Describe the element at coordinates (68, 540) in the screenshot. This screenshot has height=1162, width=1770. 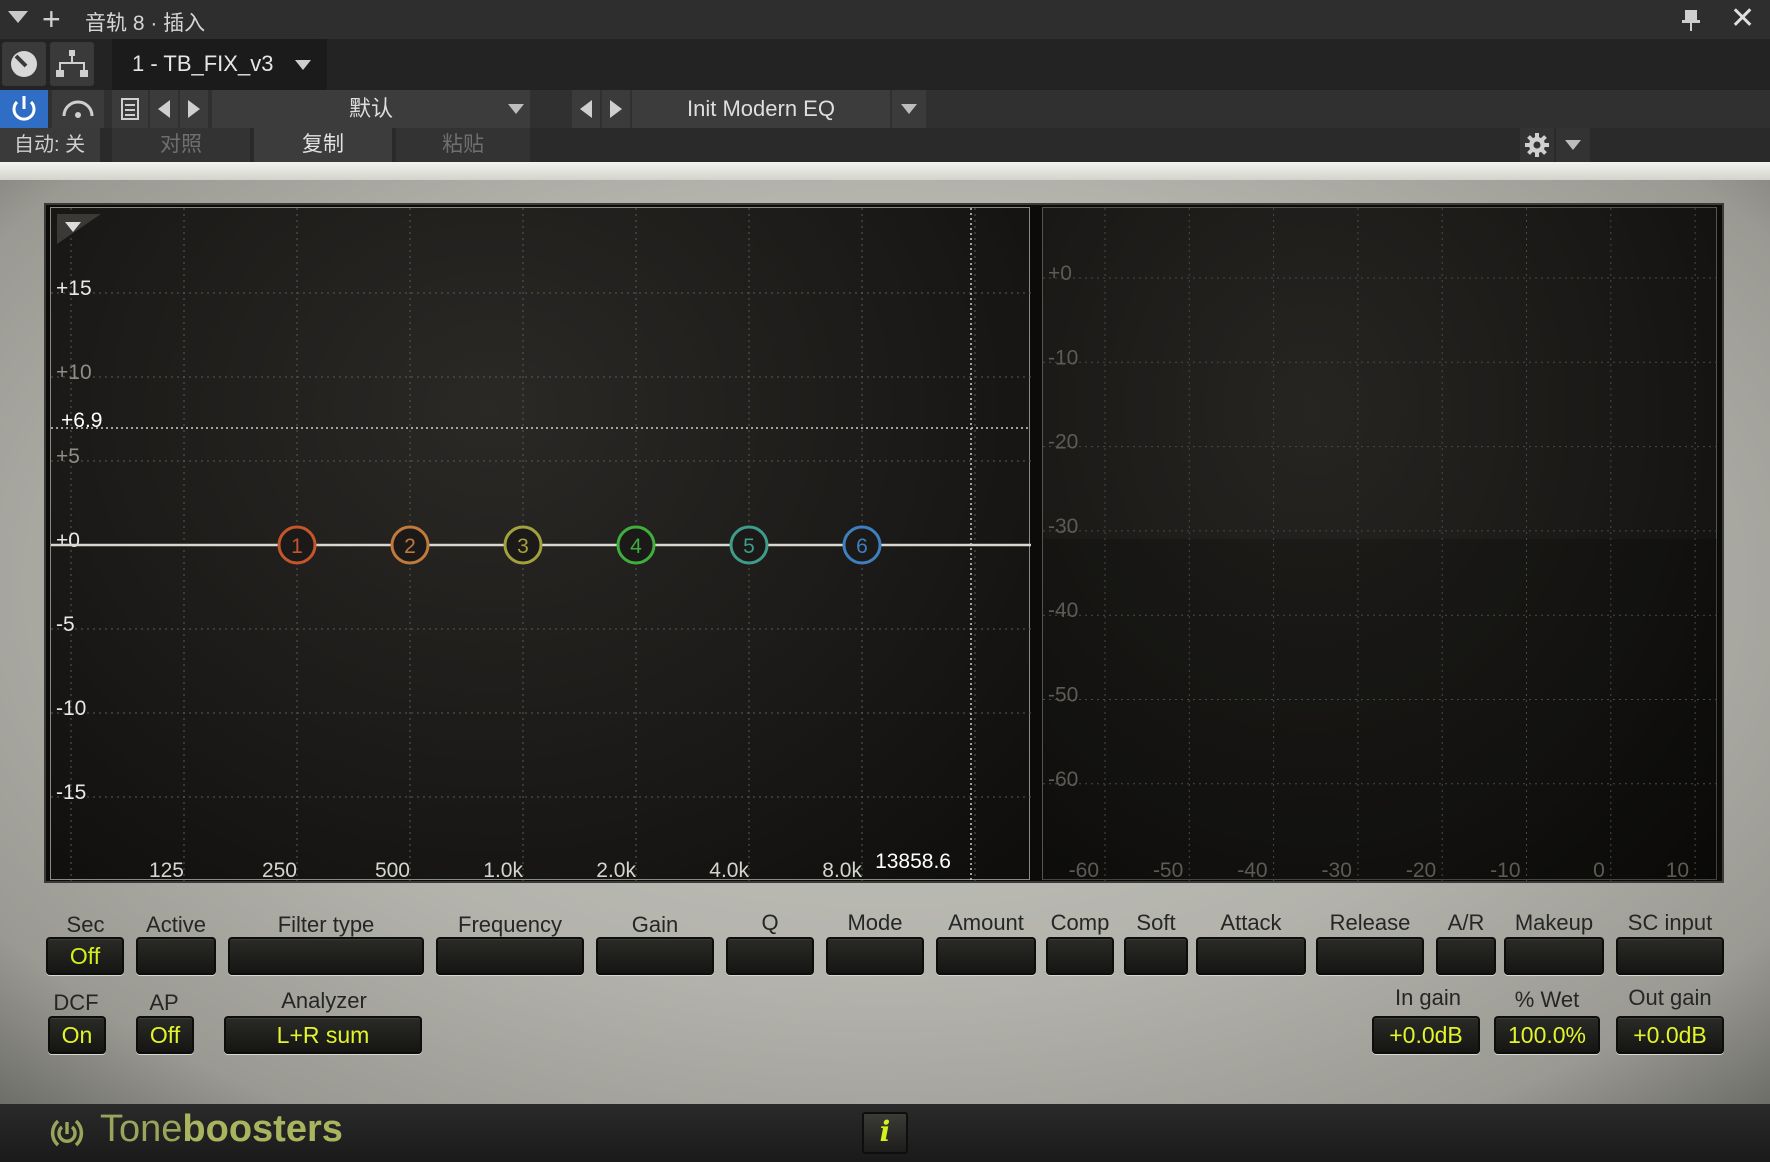
I see `gain-tick-label: +0` at that location.